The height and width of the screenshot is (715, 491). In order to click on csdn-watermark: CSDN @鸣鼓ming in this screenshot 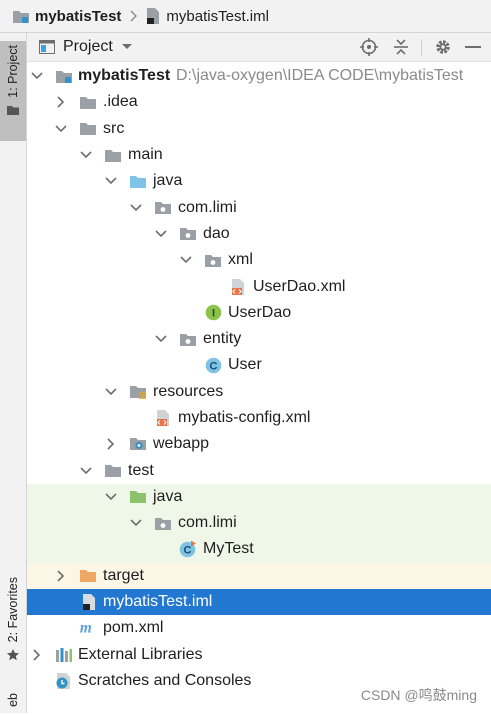, I will do `click(418, 695)`.